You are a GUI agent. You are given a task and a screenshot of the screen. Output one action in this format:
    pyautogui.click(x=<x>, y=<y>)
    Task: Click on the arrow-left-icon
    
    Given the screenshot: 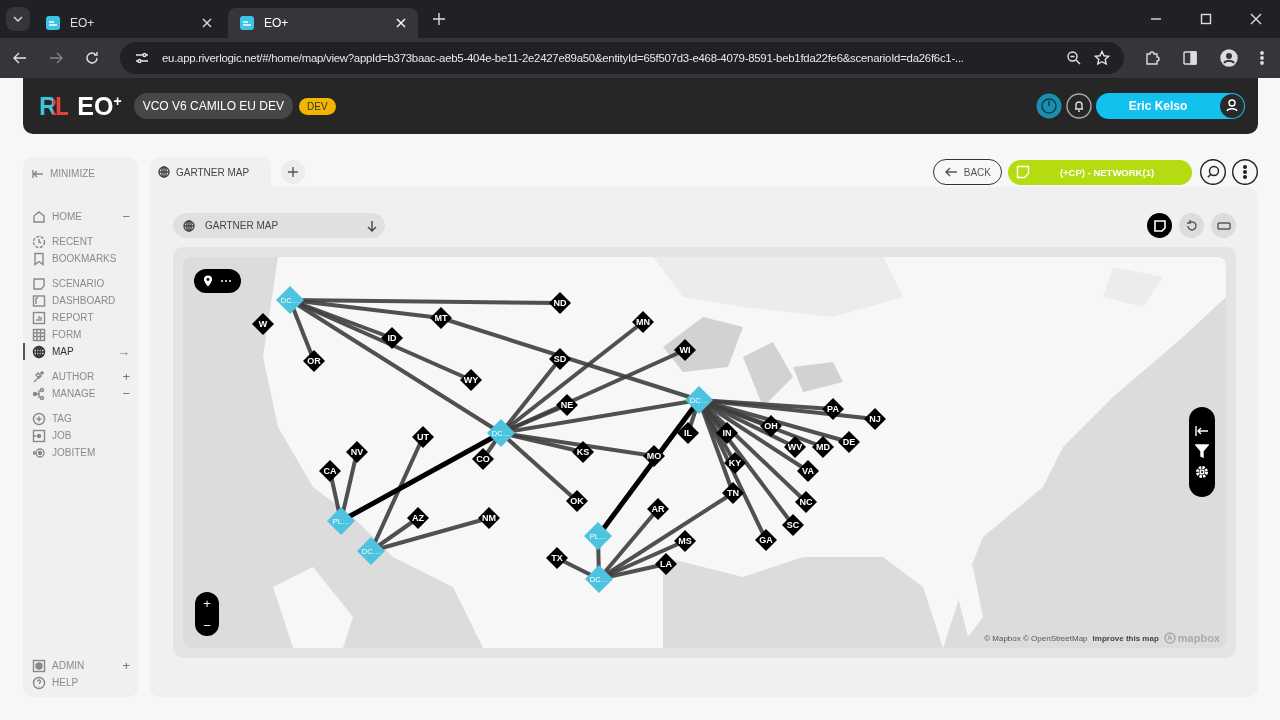 What is the action you would take?
    pyautogui.click(x=950, y=172)
    